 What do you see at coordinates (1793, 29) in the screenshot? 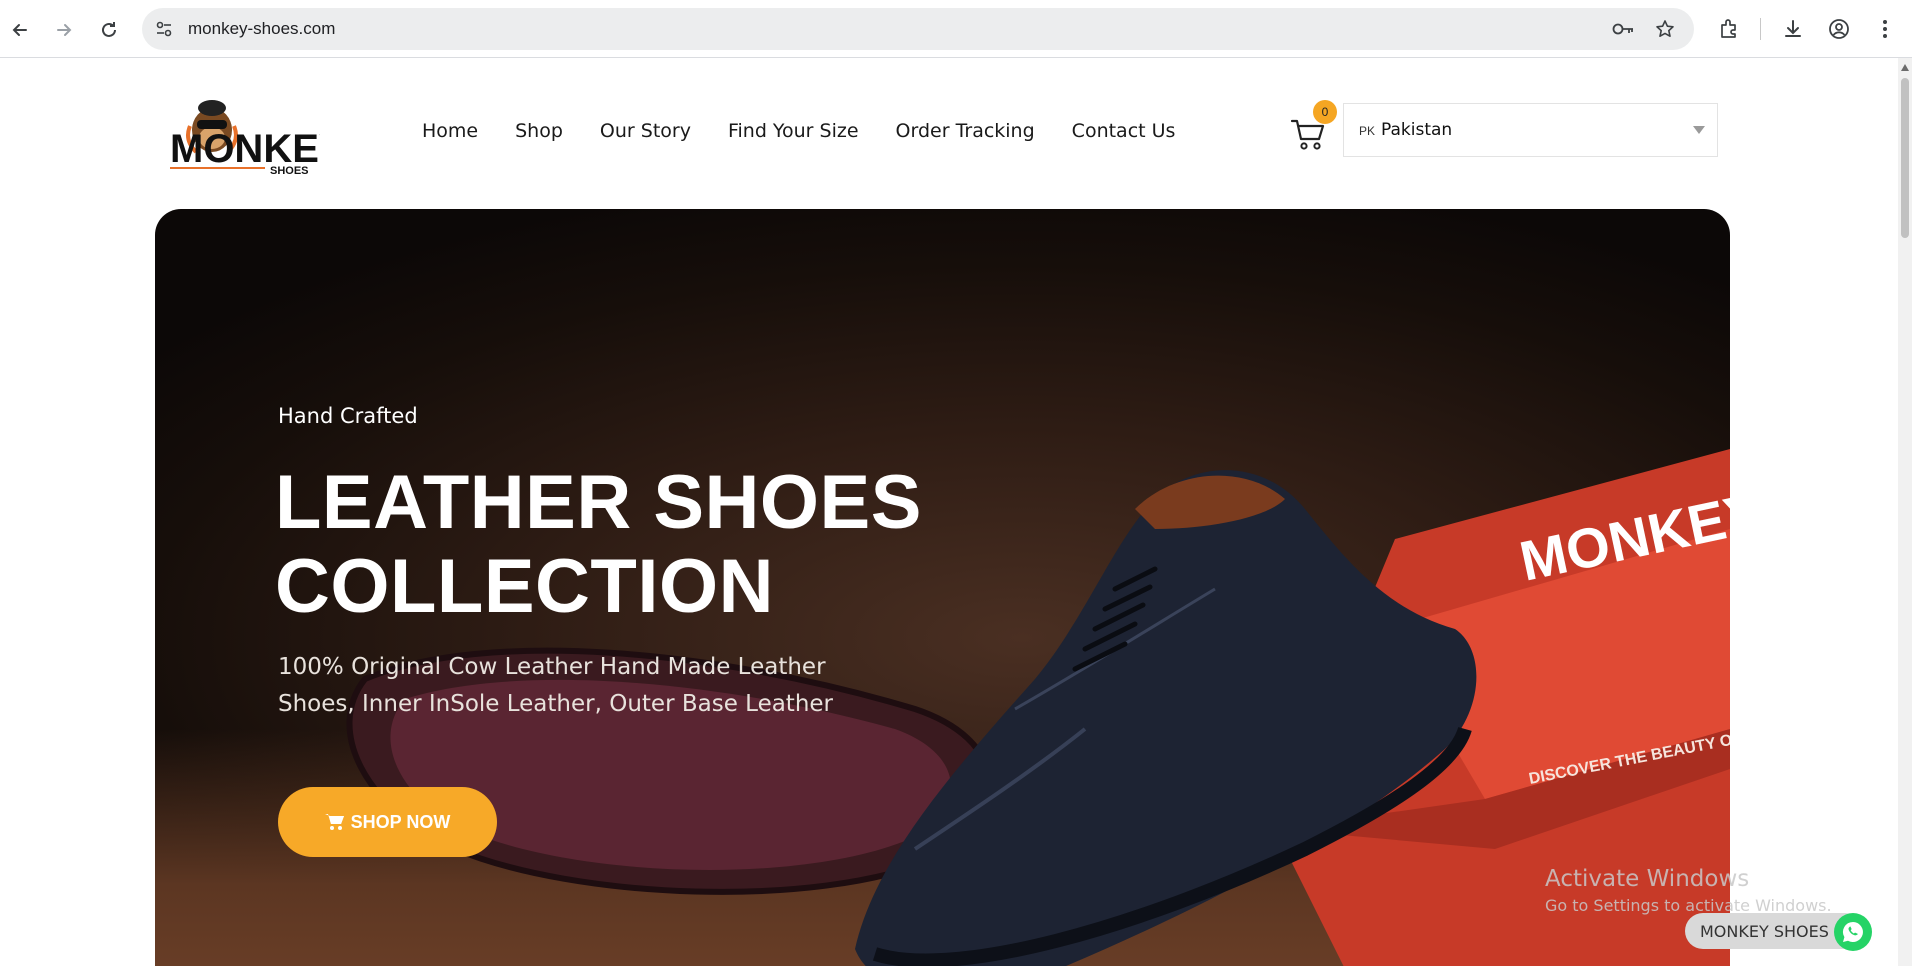
I see `download-icon` at bounding box center [1793, 29].